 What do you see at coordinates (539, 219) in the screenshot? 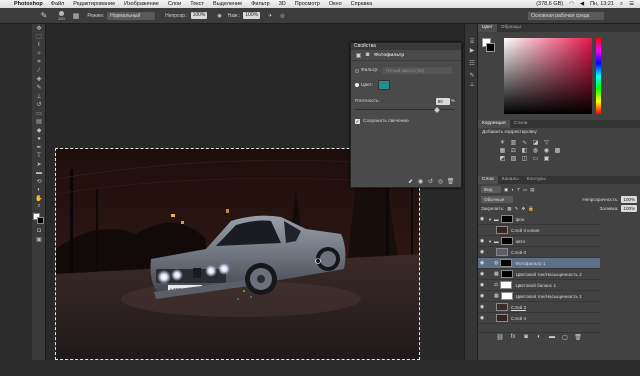
I see `layer-row: ◉ ▼ ▬ фон` at bounding box center [539, 219].